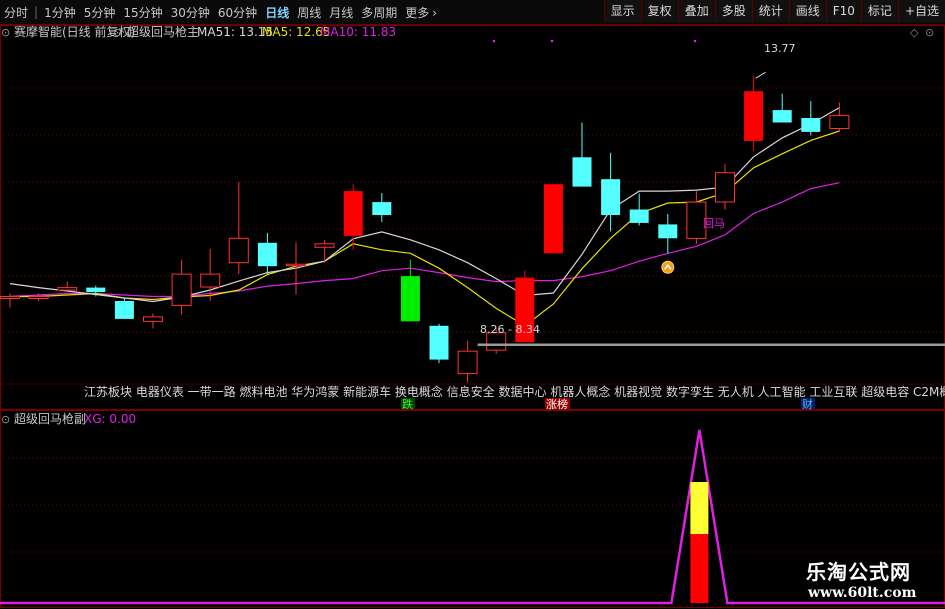  I want to click on main-panel-collapse-icon: ⊙, so click(5, 32).